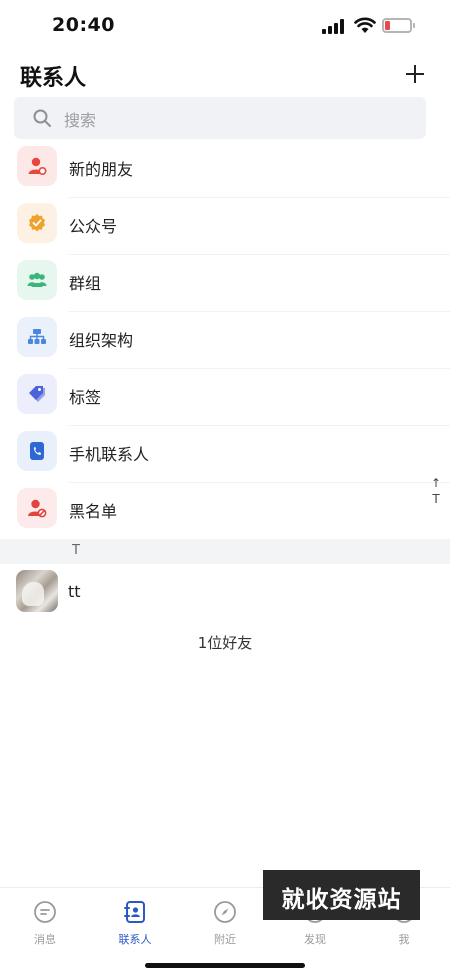  I want to click on blacklist-icon, so click(37, 508).